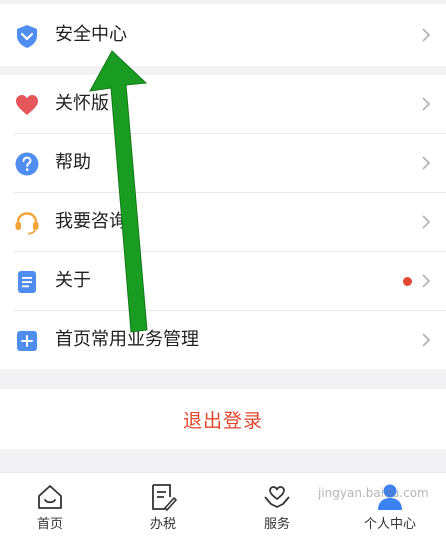 This screenshot has height=540, width=446. I want to click on logout-button: 退出登录, so click(223, 419).